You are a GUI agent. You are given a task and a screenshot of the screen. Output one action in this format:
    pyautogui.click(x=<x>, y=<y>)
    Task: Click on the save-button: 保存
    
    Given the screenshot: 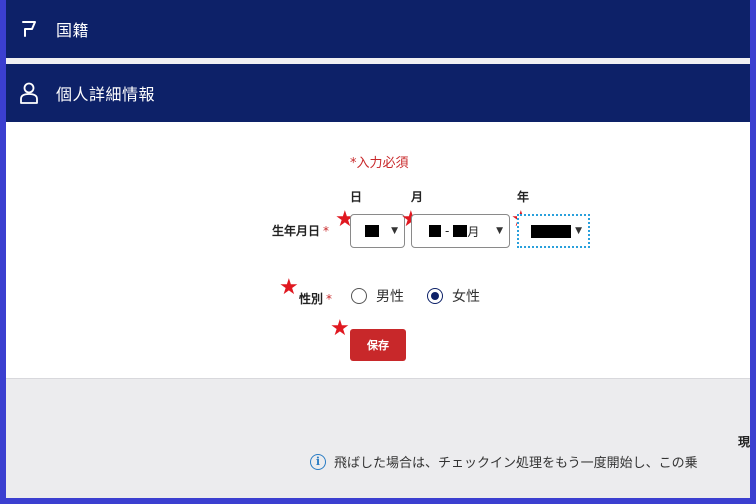 What is the action you would take?
    pyautogui.click(x=378, y=345)
    